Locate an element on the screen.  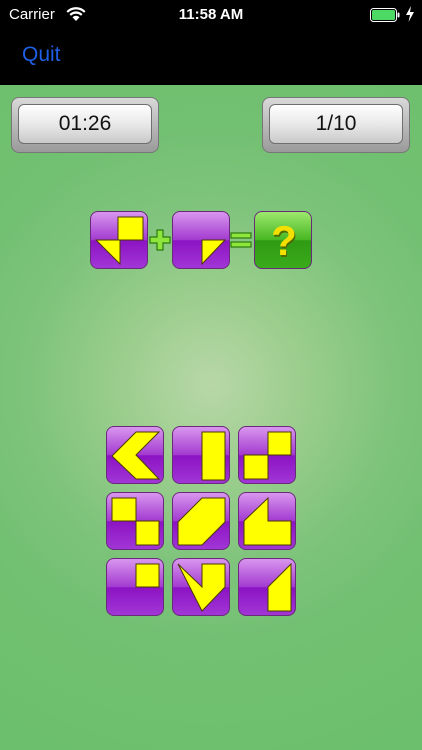
pattern-corner-square-icon is located at coordinates (147, 575).